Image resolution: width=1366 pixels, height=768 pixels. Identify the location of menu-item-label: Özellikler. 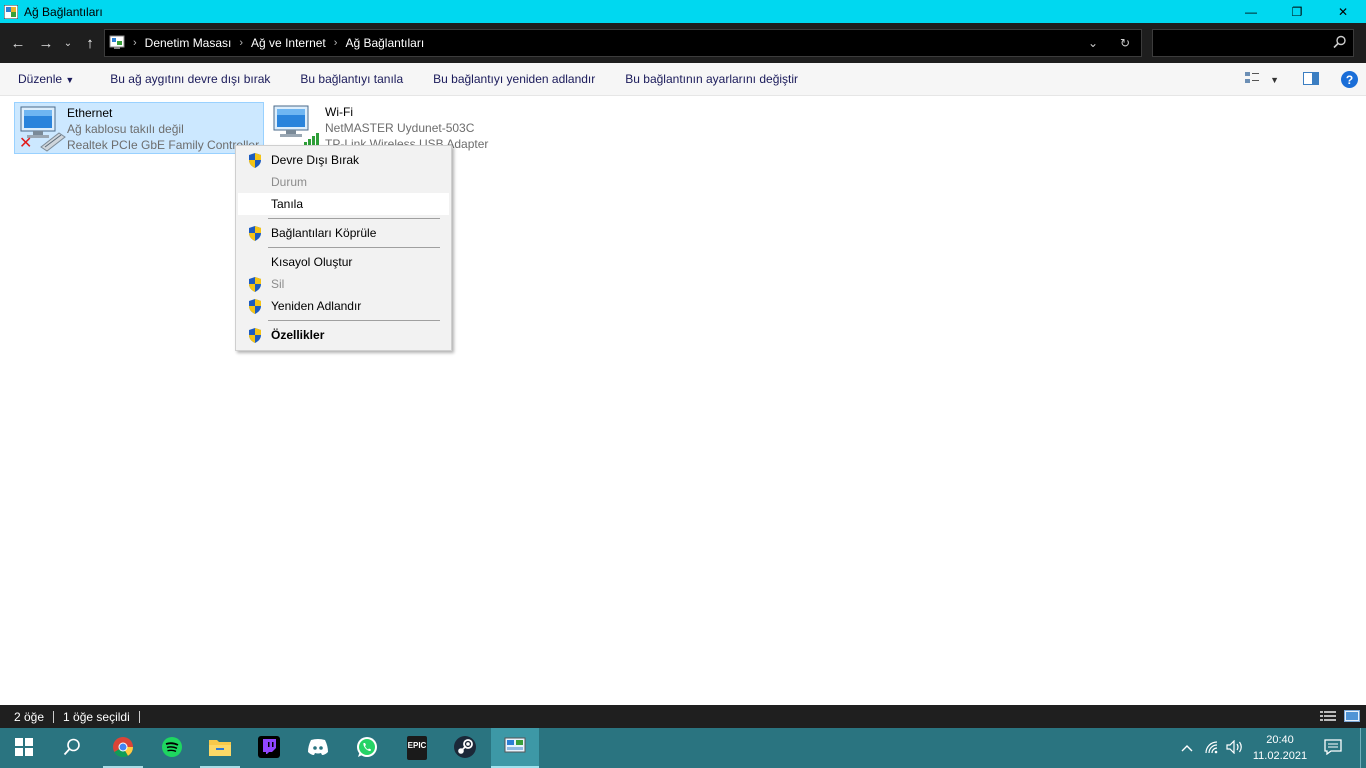
(298, 335).